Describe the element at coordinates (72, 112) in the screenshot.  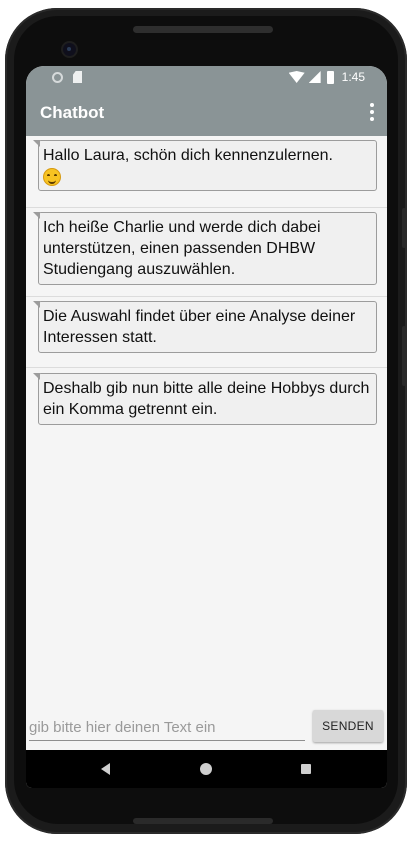
I see `app-title: Chatbot` at that location.